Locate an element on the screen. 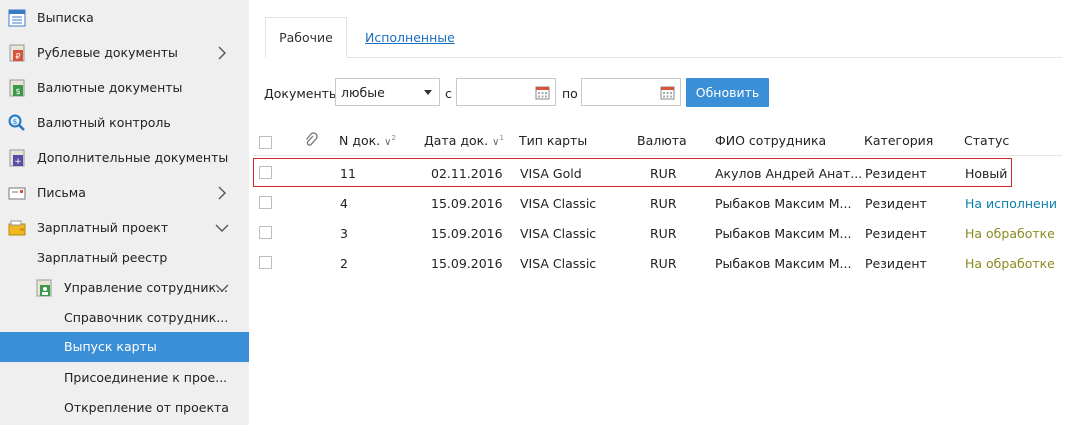 The height and width of the screenshot is (425, 1078). employees-icon is located at coordinates (44, 288).